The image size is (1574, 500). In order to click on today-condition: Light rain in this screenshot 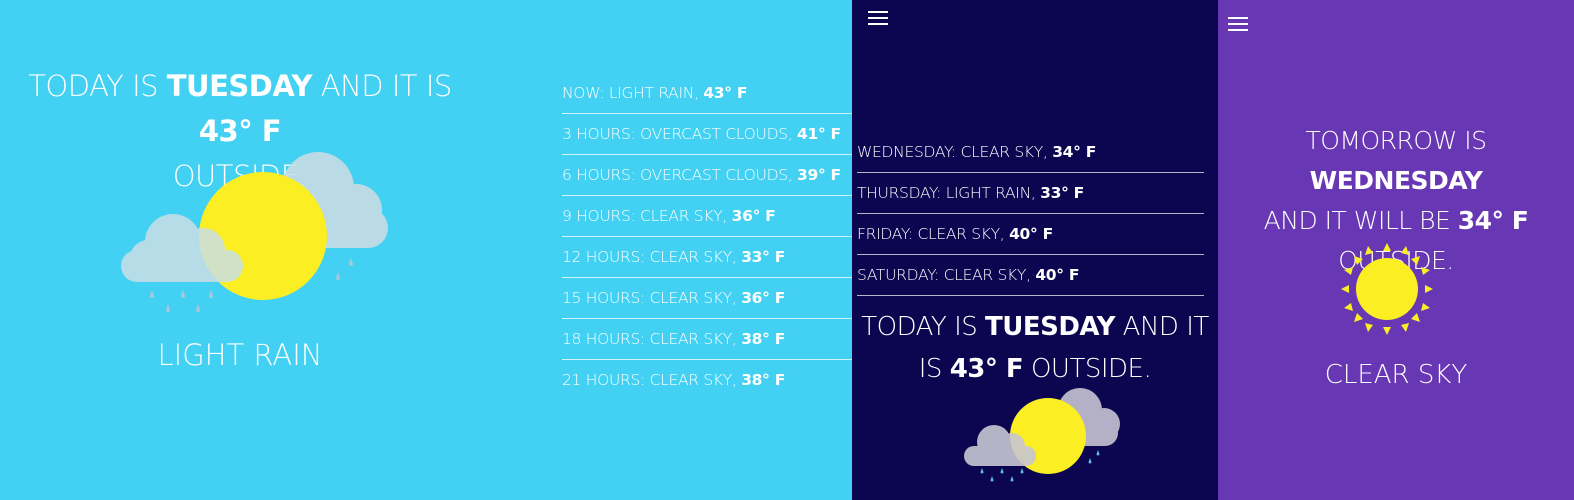, I will do `click(240, 355)`.